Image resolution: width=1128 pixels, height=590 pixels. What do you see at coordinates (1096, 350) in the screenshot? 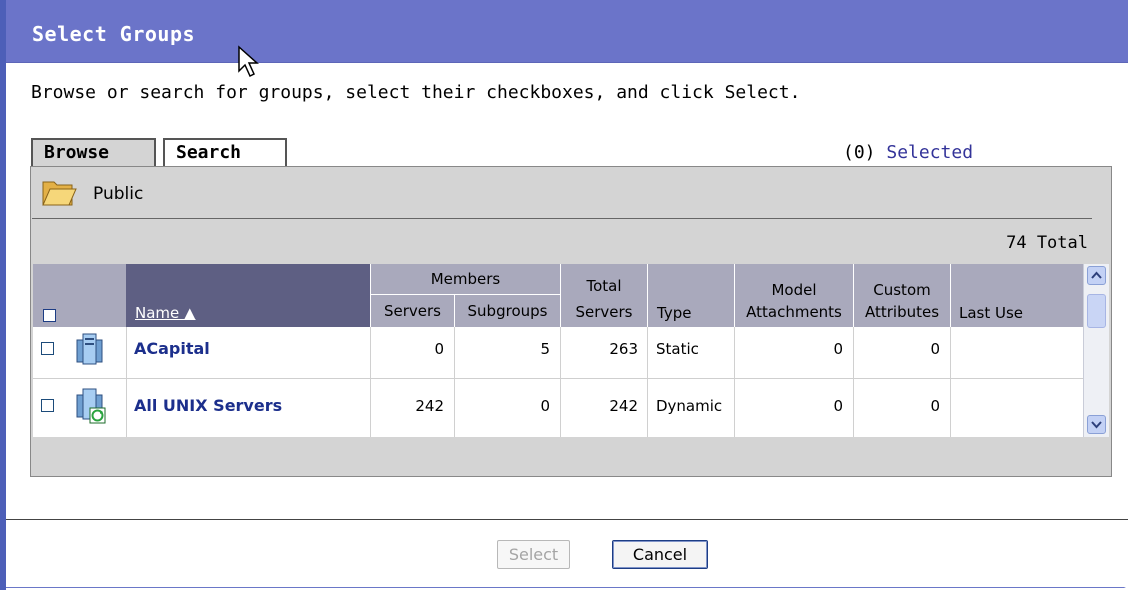
I see `table-scrollbar` at bounding box center [1096, 350].